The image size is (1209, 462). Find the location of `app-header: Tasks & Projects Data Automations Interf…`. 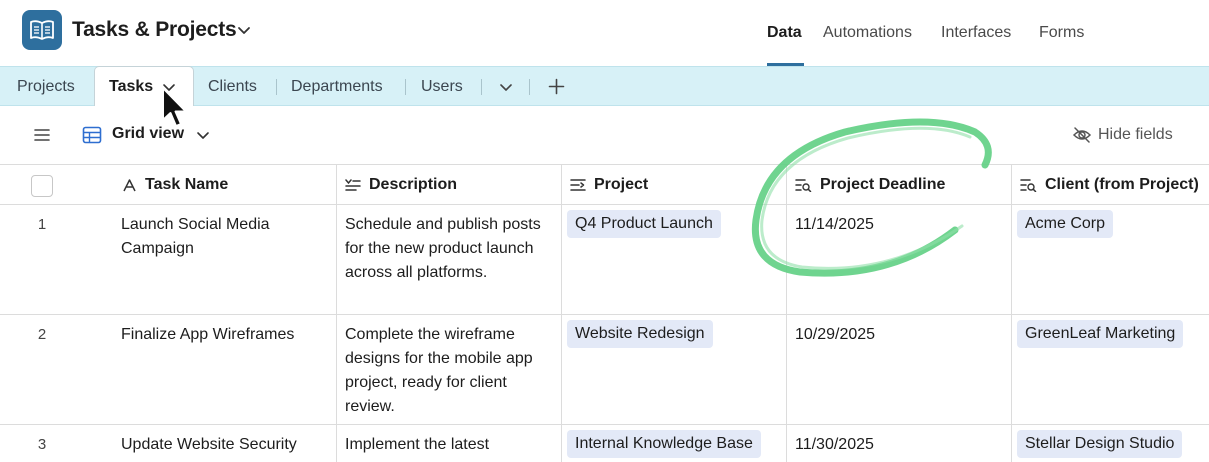

app-header: Tasks & Projects Data Automations Interf… is located at coordinates (604, 33).